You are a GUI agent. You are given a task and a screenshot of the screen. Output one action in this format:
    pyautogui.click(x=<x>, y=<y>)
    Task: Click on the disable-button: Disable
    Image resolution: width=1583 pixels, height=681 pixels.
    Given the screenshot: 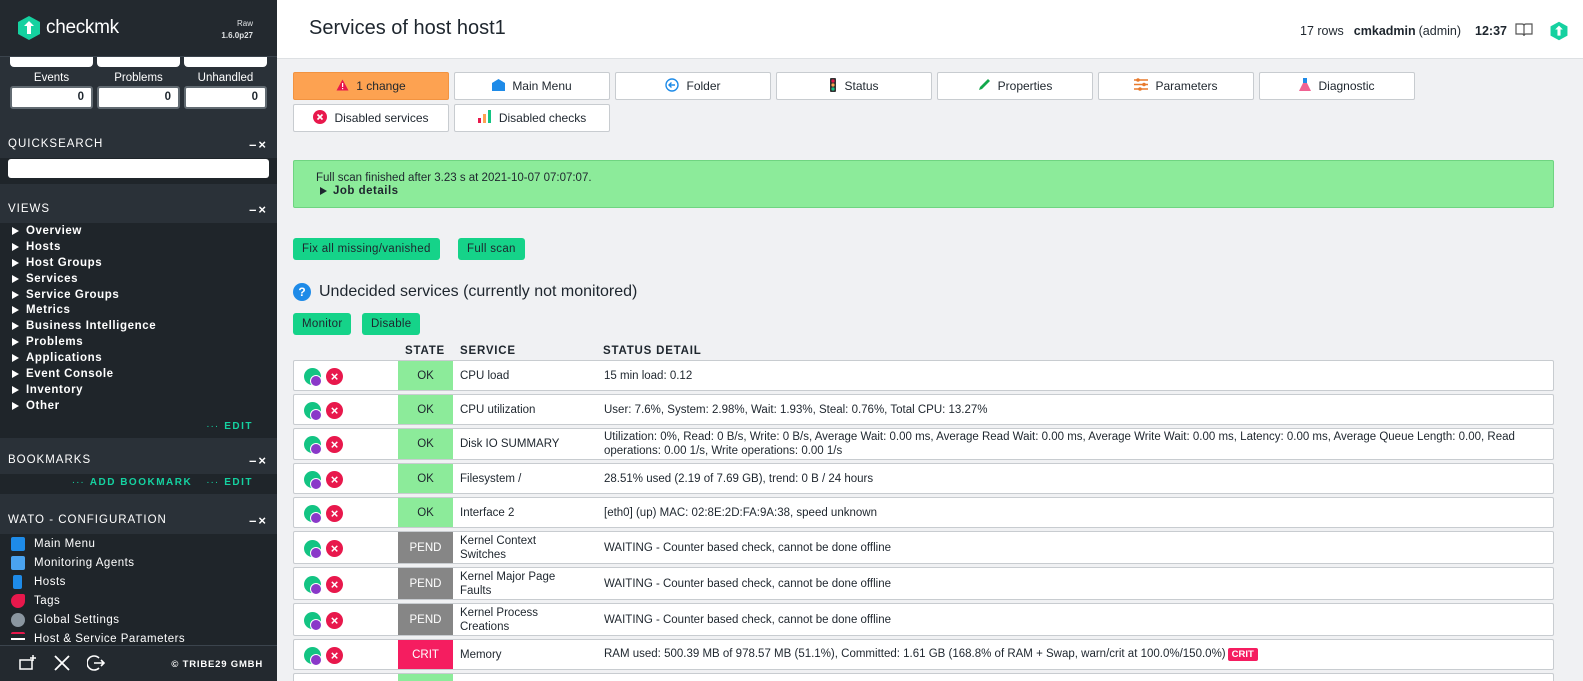 What is the action you would take?
    pyautogui.click(x=391, y=324)
    